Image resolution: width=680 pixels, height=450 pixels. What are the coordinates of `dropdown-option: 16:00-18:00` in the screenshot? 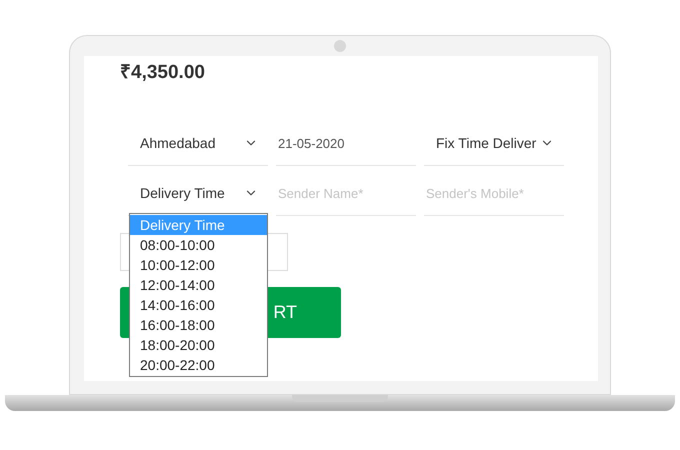 It's located at (198, 325).